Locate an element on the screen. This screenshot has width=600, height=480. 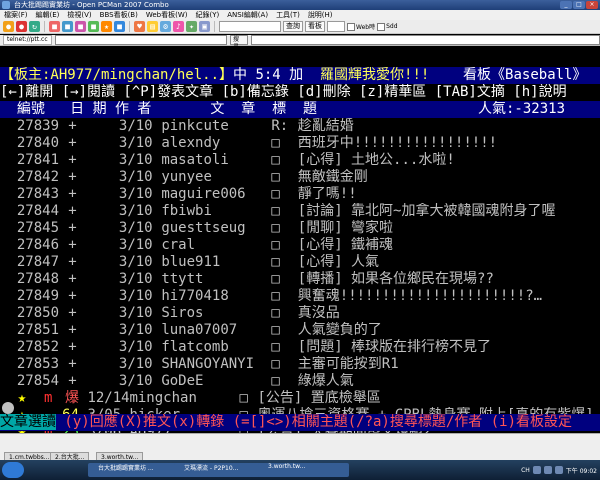
post-row: 27850 + 3/10 Siros □ 真沒品 is located at coordinates (300, 313).